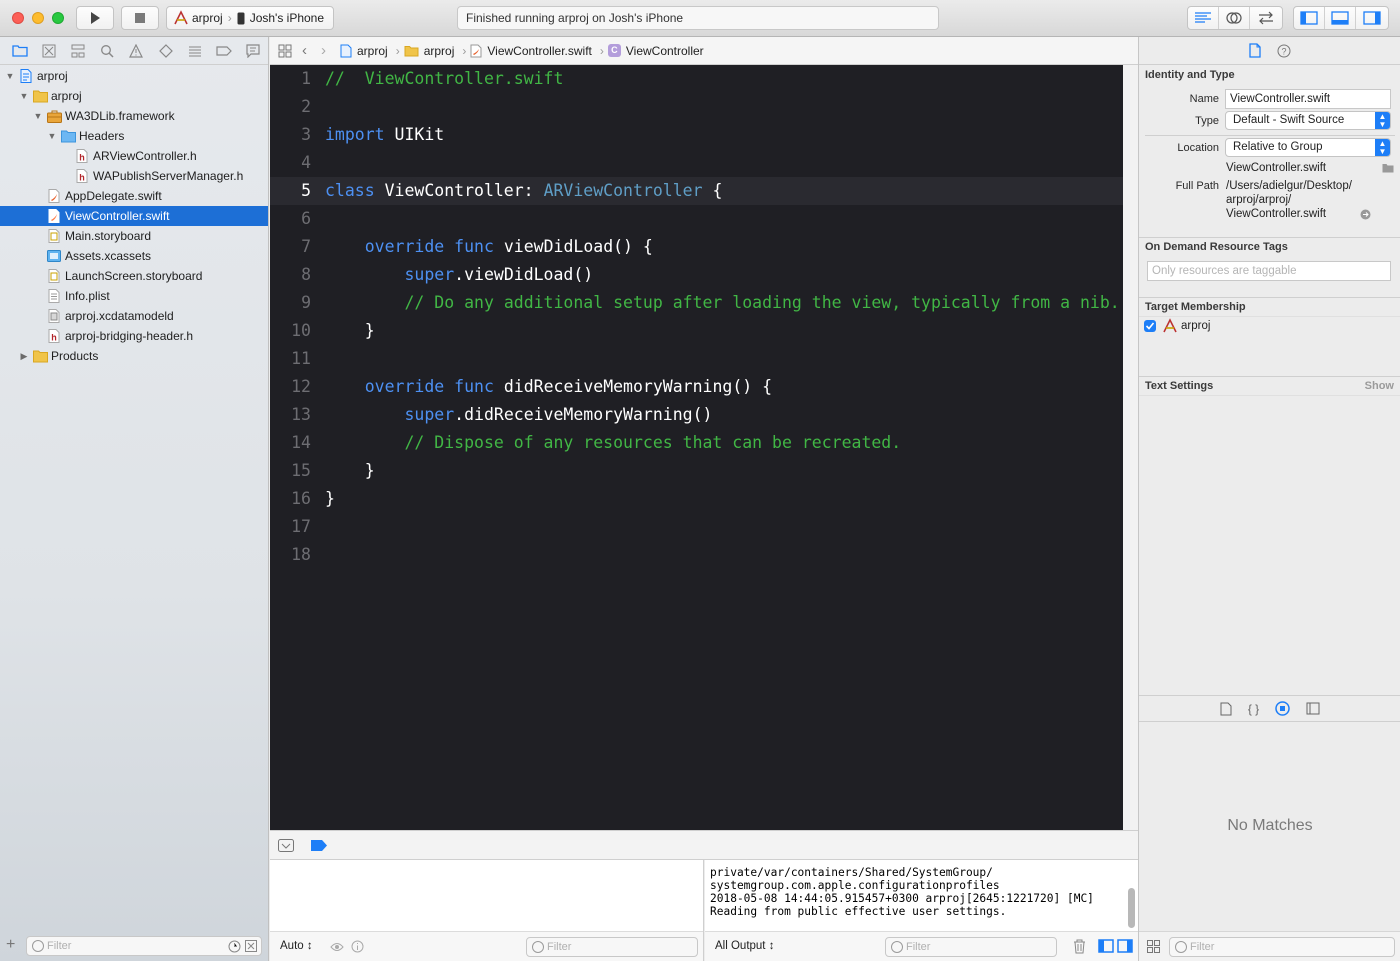 This screenshot has height=961, width=1400. I want to click on related-items-icon, so click(285, 51).